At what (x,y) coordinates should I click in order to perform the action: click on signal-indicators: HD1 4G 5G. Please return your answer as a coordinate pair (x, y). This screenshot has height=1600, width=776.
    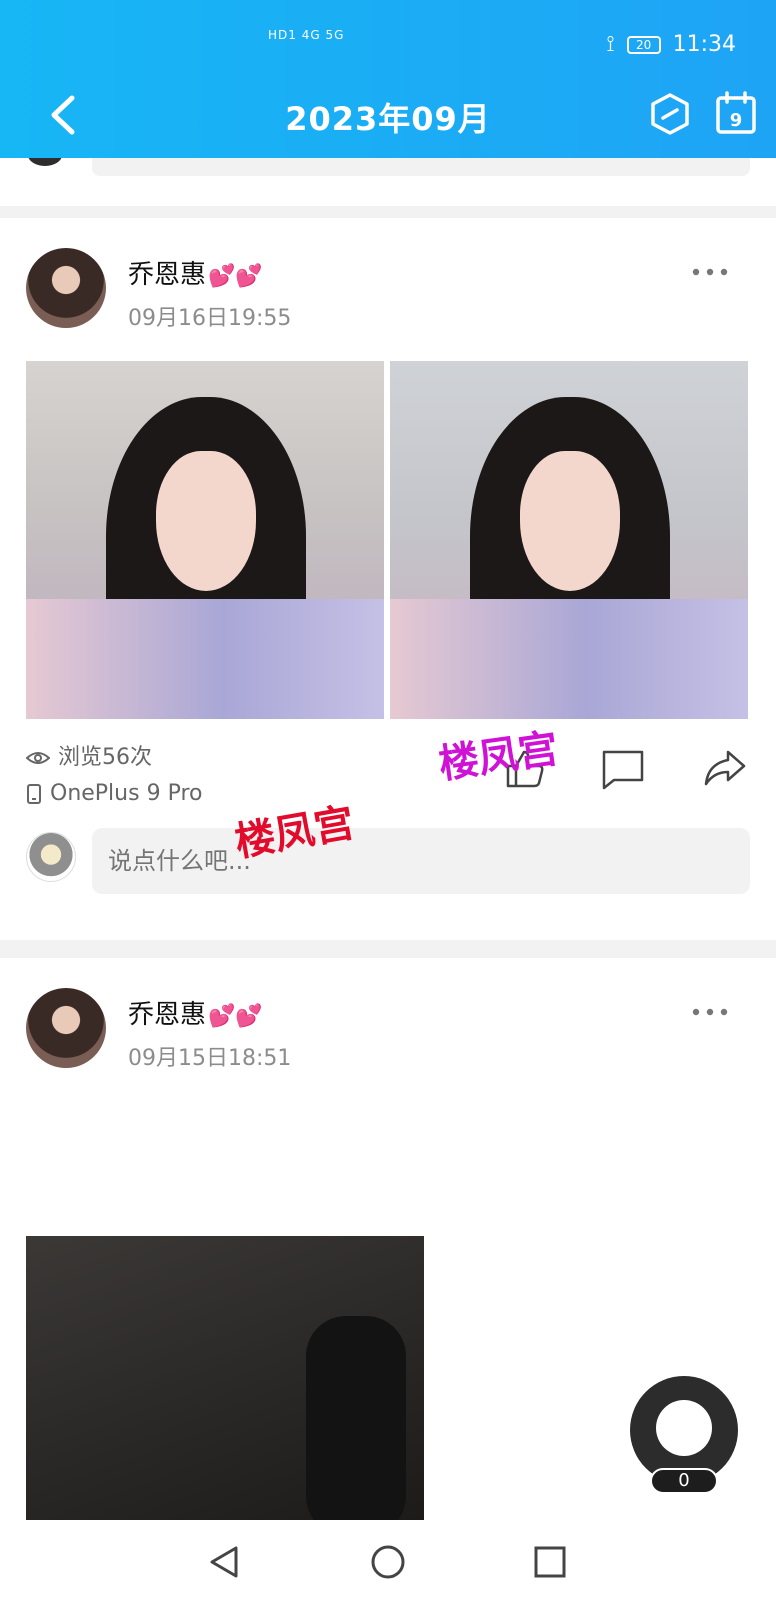
    Looking at the image, I should click on (306, 35).